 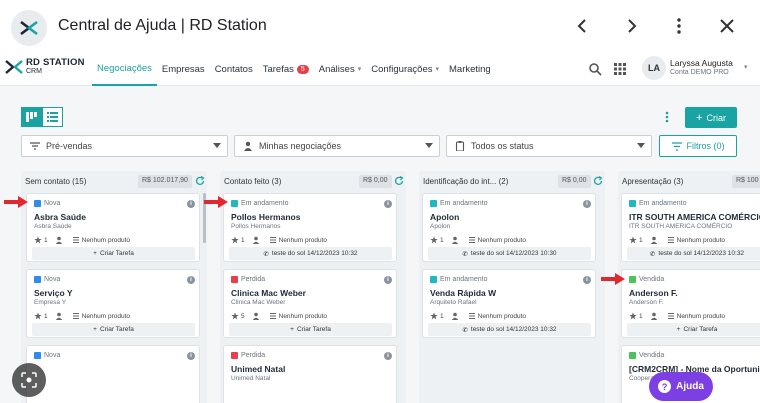 What do you see at coordinates (681, 386) in the screenshot?
I see `help-button: ? Ajuda` at bounding box center [681, 386].